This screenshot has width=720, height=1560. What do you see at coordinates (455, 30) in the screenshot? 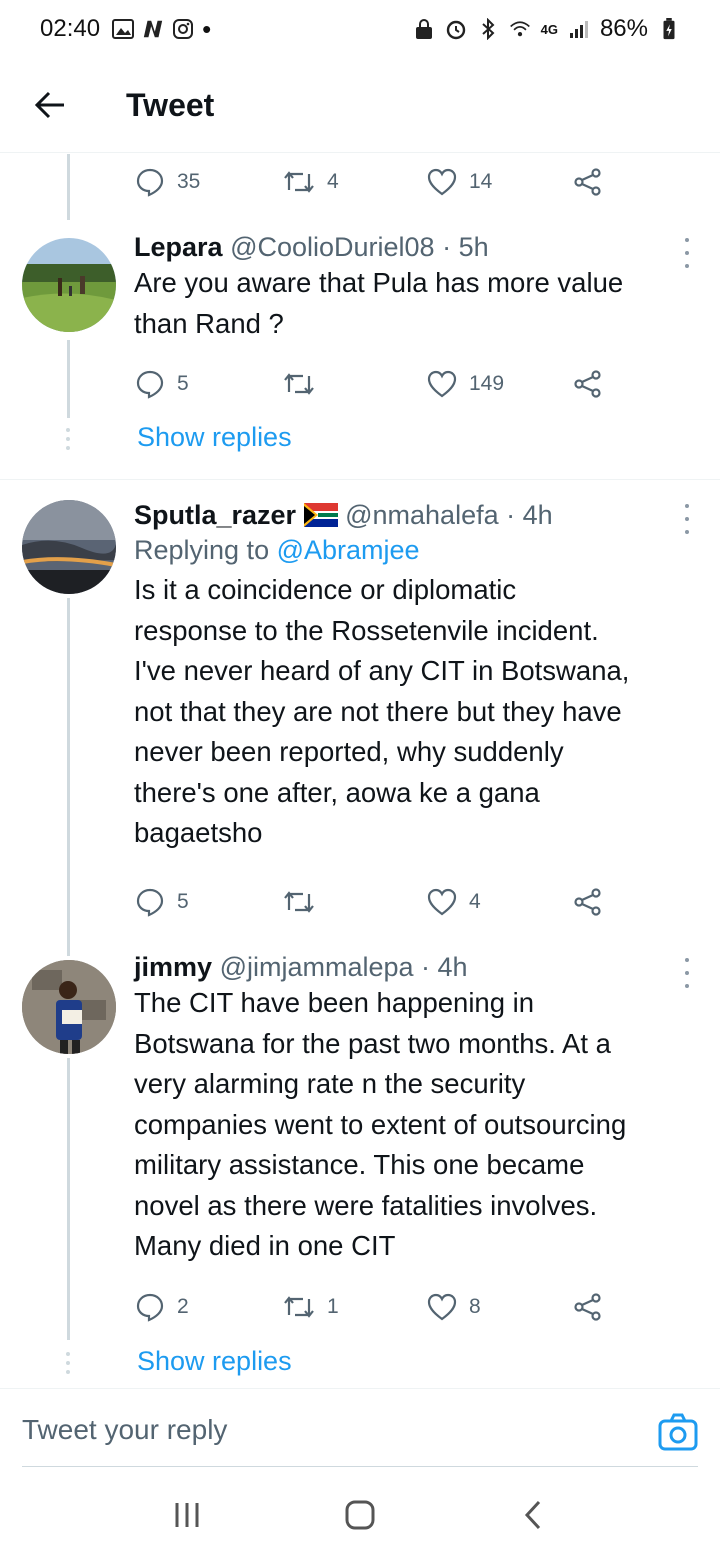
I see `alarm-icon` at bounding box center [455, 30].